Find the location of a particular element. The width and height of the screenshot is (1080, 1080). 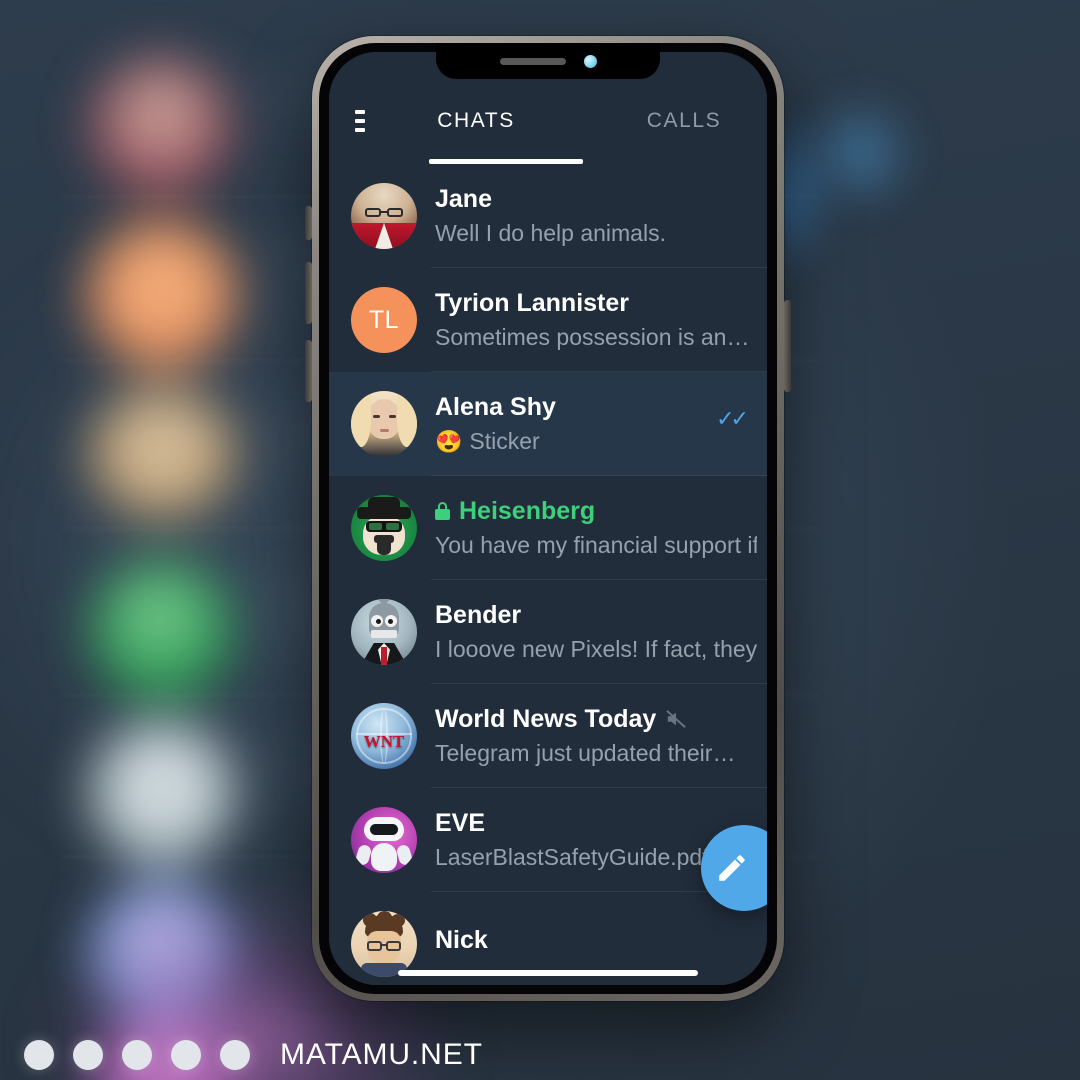

brand-dots is located at coordinates (137, 1055).